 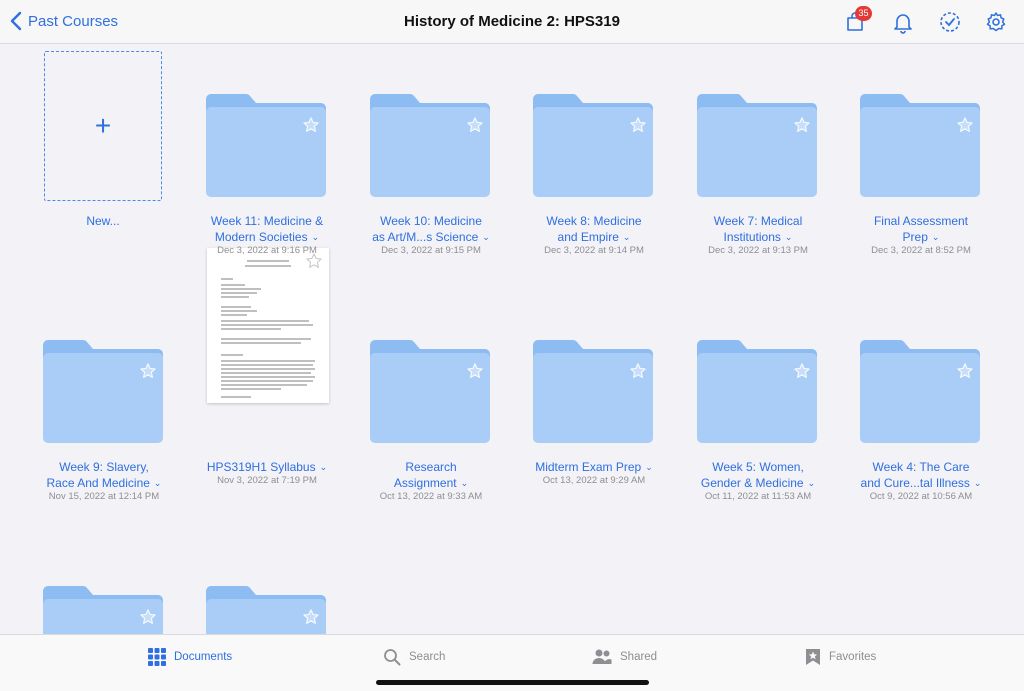 I want to click on check-circle-icon, so click(x=950, y=22).